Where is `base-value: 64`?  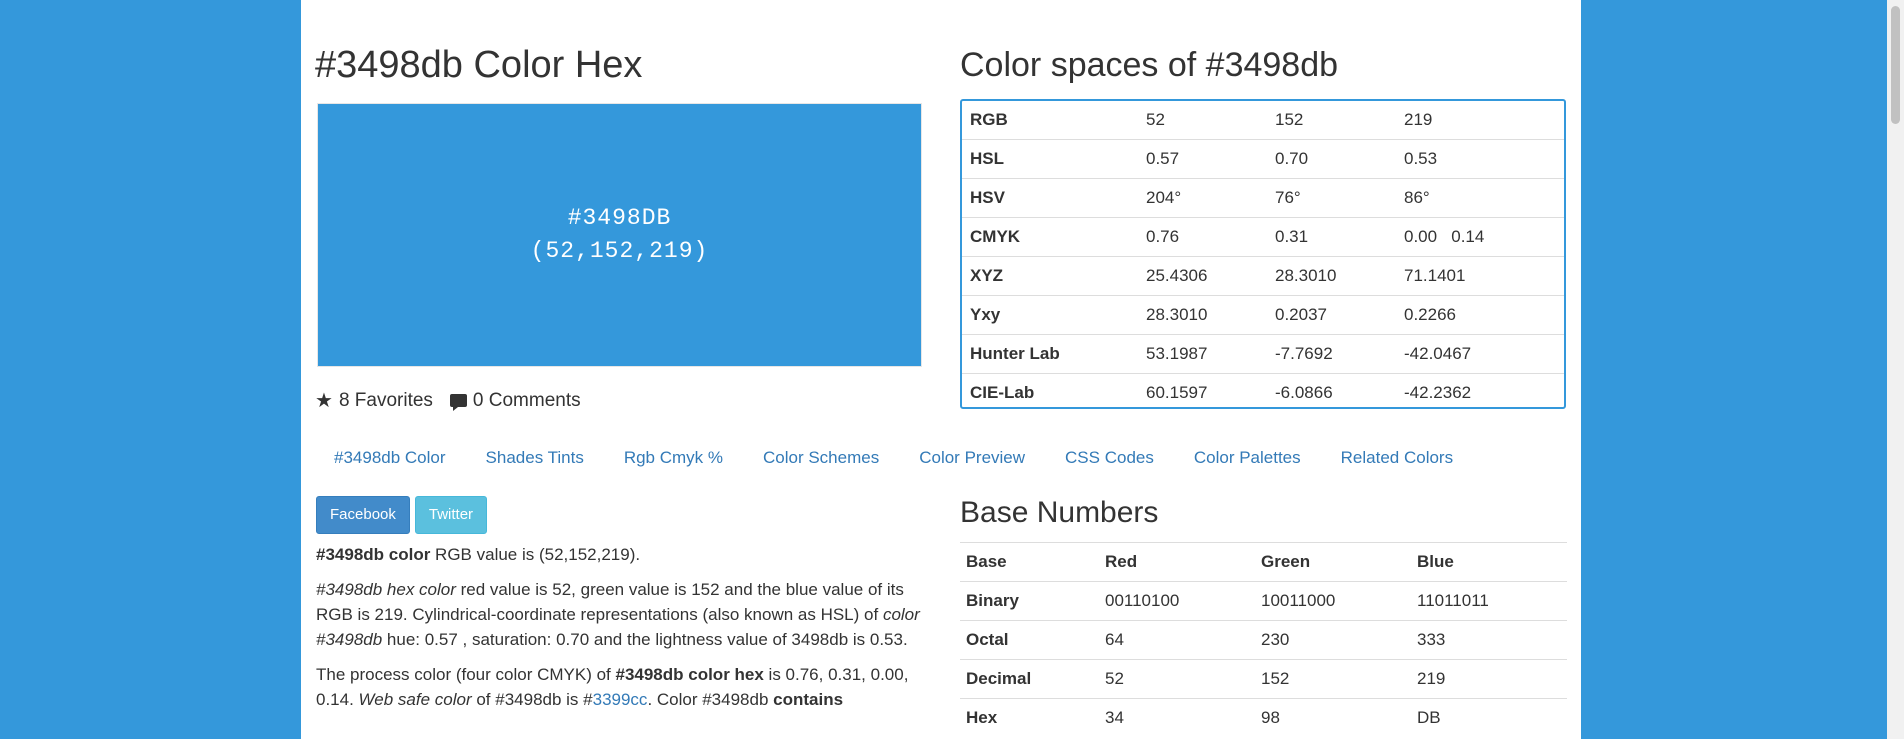 base-value: 64 is located at coordinates (1177, 640).